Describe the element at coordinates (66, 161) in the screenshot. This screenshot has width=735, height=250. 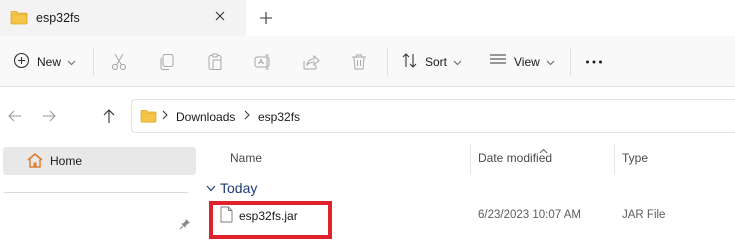
I see `sidebar-item-label: Home` at that location.